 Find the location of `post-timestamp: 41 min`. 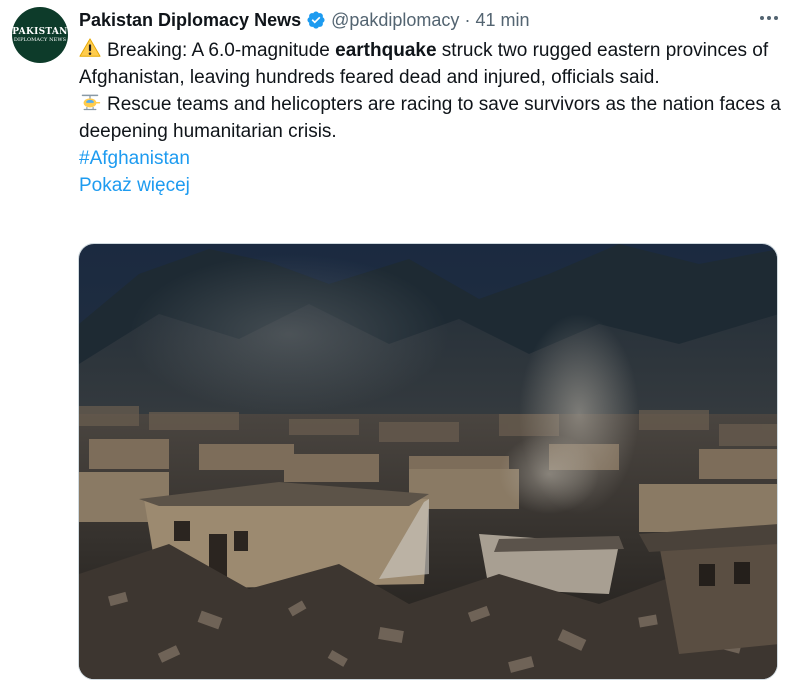

post-timestamp: 41 min is located at coordinates (502, 20).